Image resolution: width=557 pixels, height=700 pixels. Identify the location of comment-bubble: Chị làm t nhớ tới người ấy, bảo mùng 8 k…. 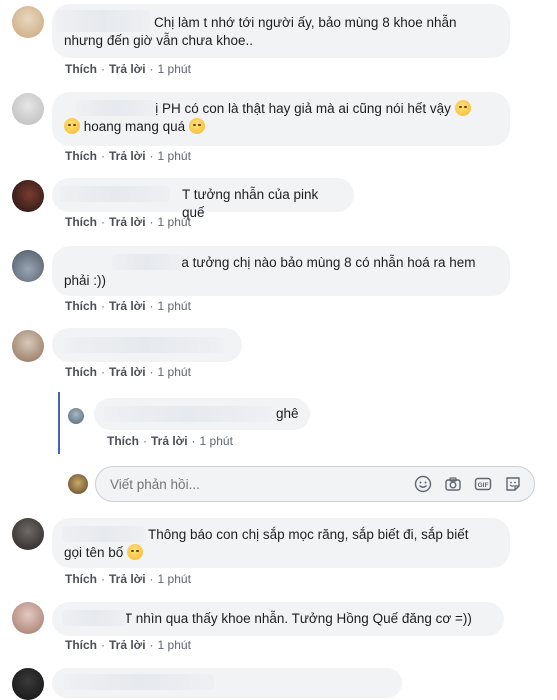
(281, 31).